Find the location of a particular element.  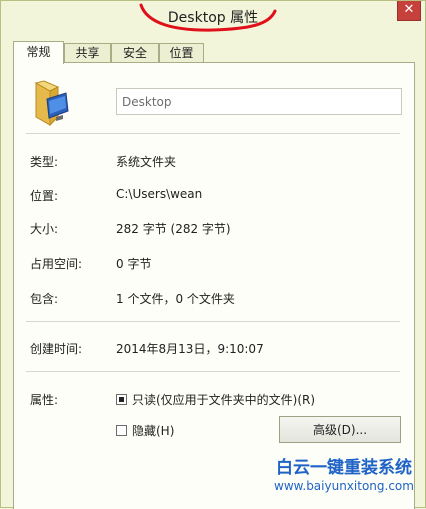

hidden-label: 隐藏(H) is located at coordinates (153, 430).